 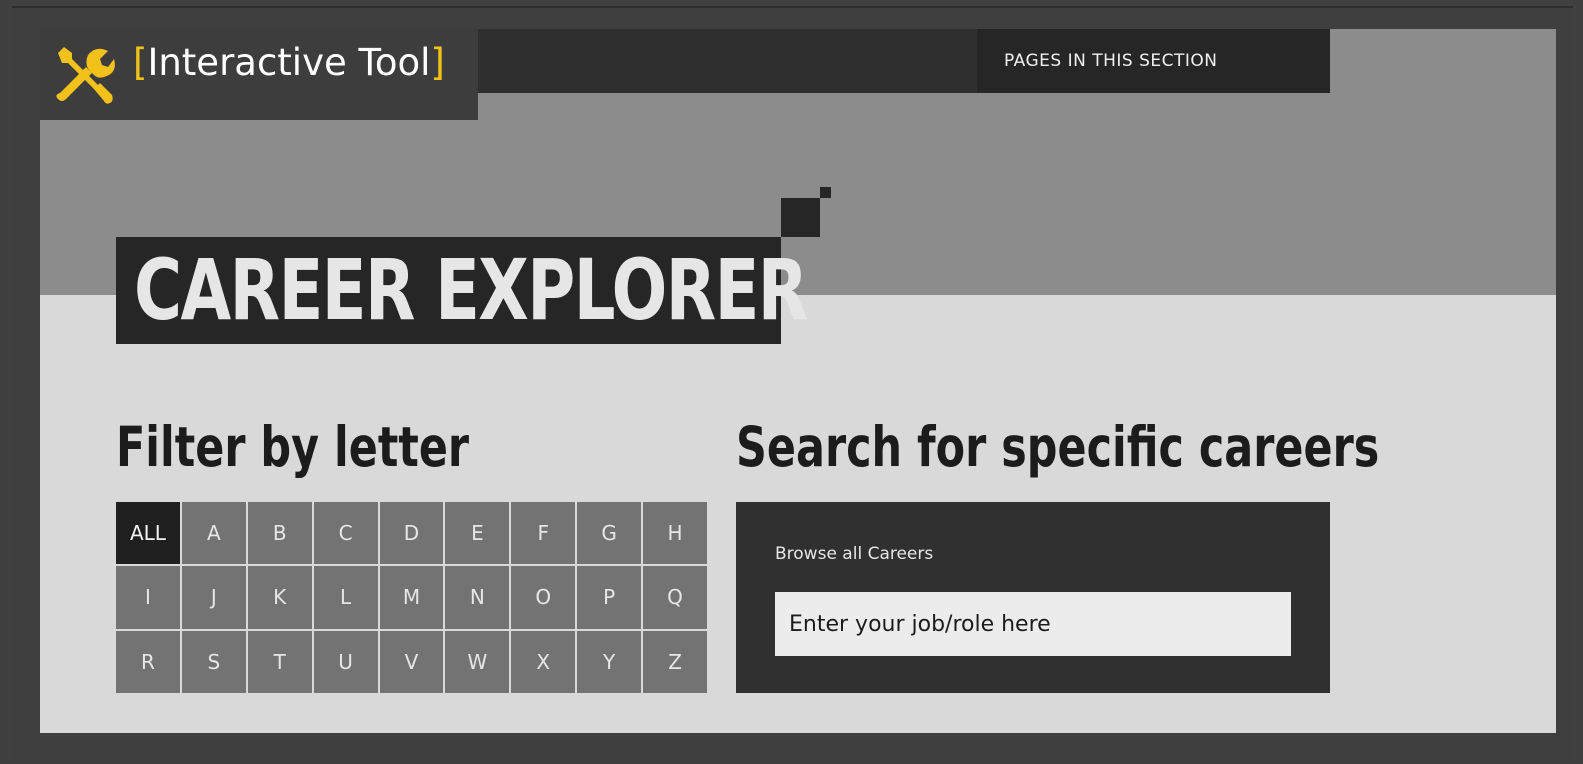 I want to click on letter-filter-c: C, so click(x=345, y=533).